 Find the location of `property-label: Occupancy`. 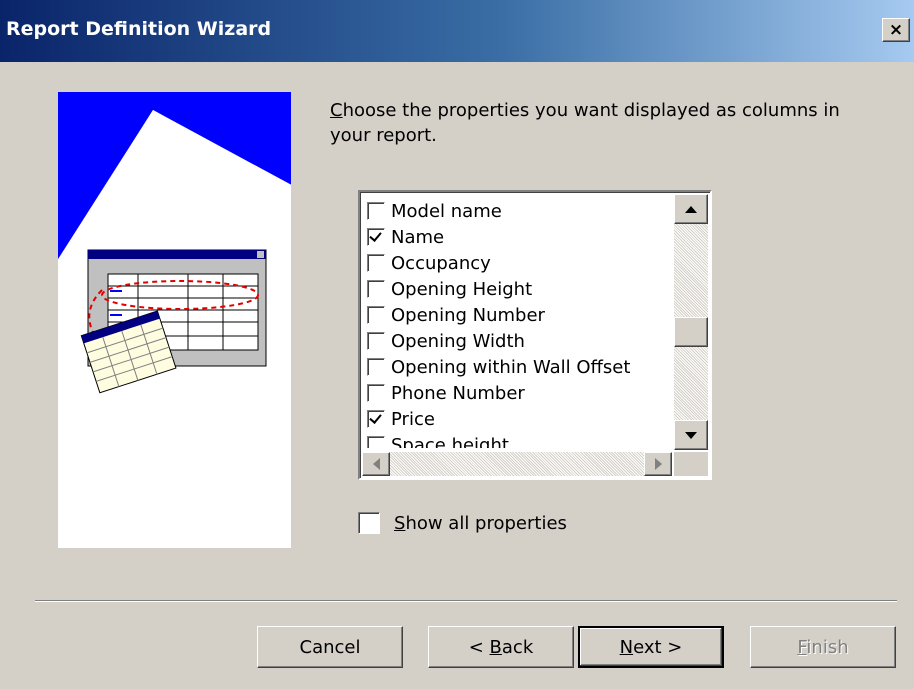

property-label: Occupancy is located at coordinates (441, 263).